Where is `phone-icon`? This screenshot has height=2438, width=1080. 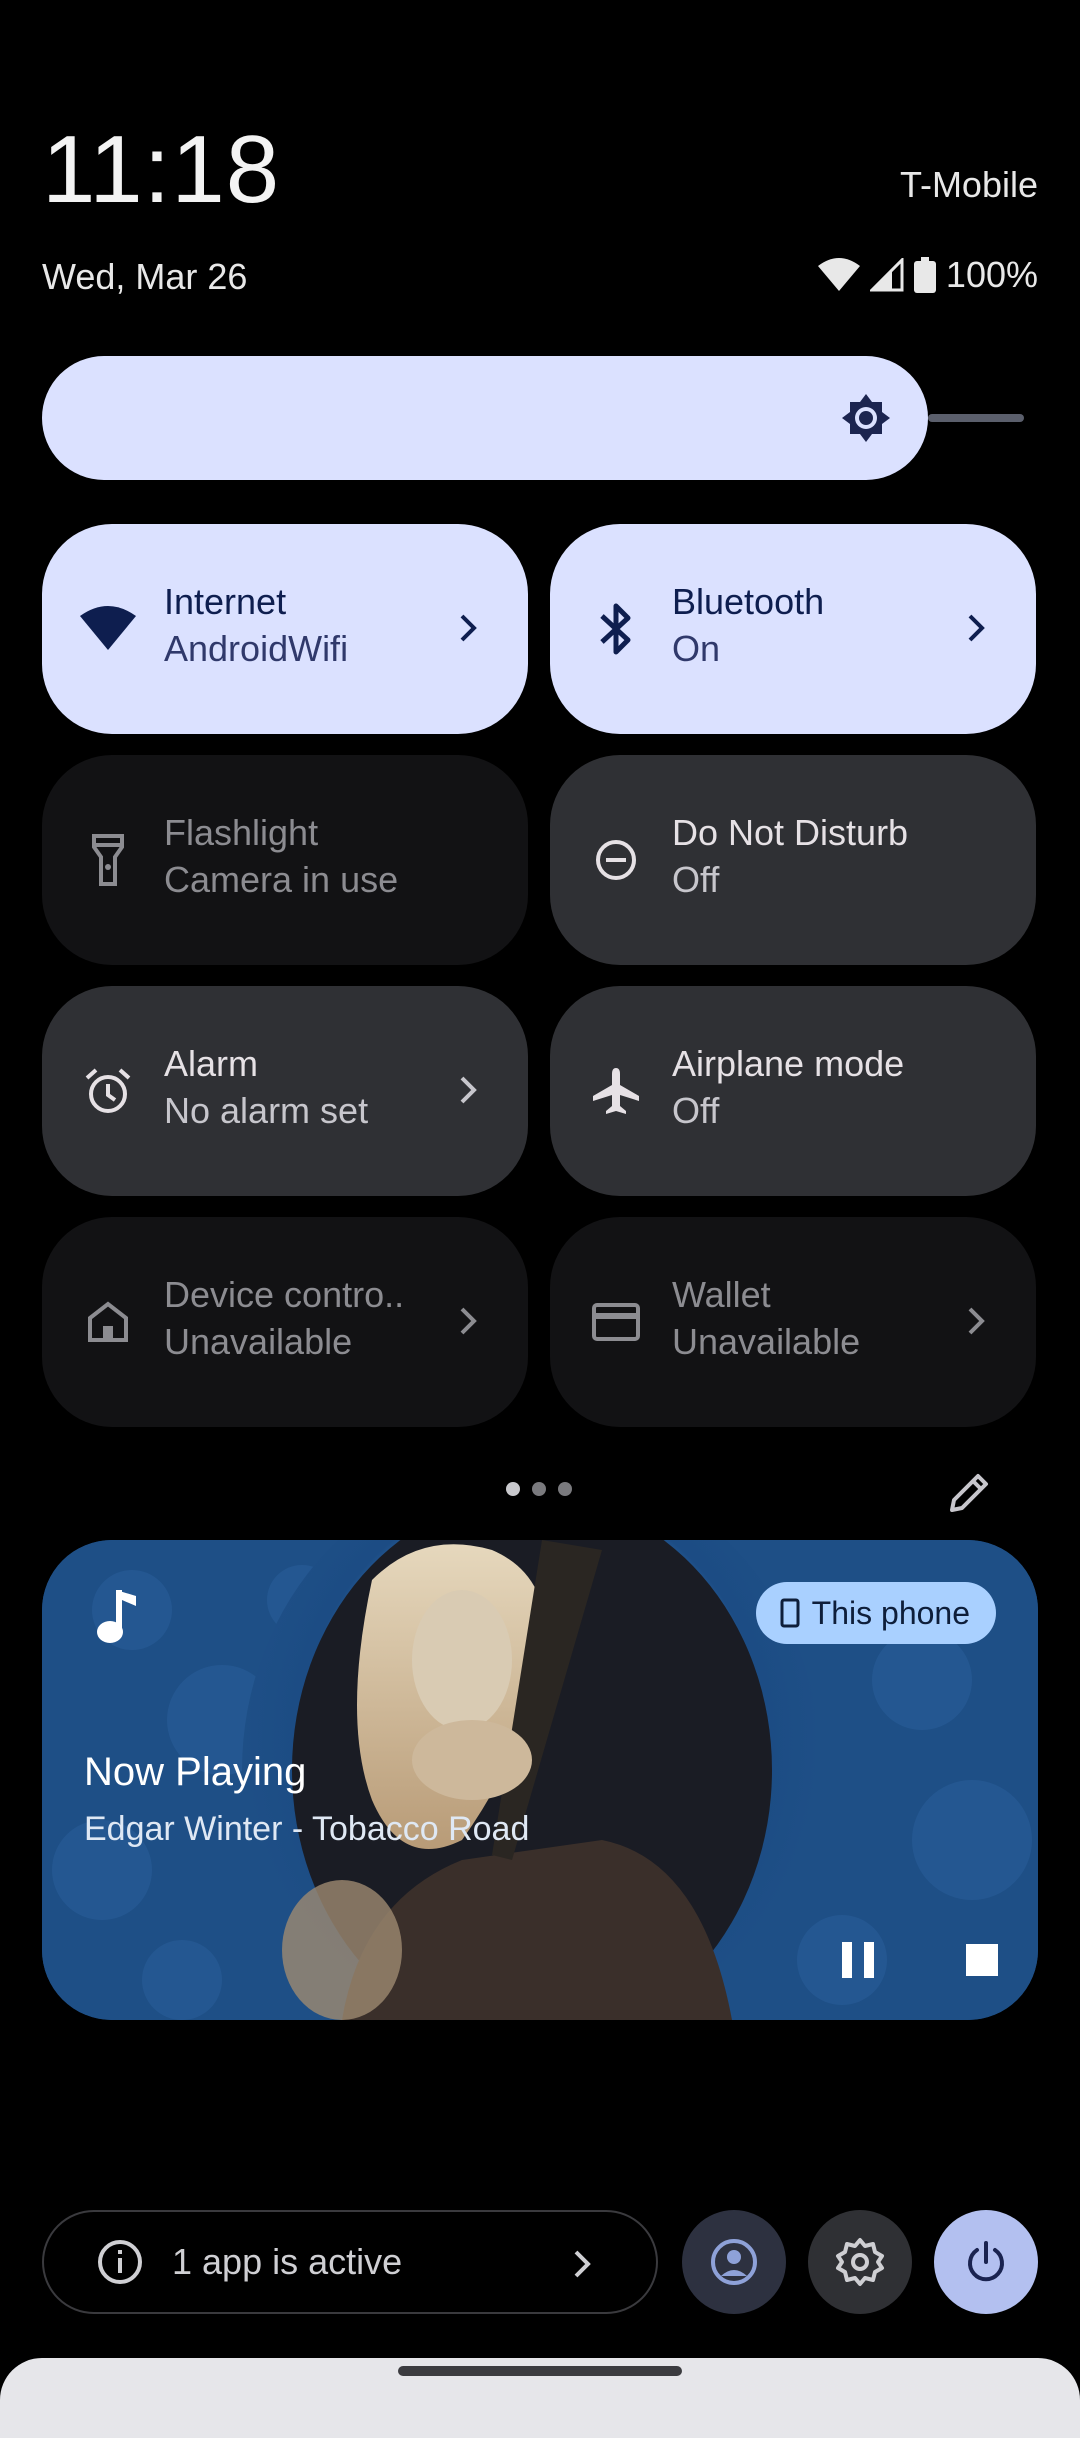 phone-icon is located at coordinates (790, 1613).